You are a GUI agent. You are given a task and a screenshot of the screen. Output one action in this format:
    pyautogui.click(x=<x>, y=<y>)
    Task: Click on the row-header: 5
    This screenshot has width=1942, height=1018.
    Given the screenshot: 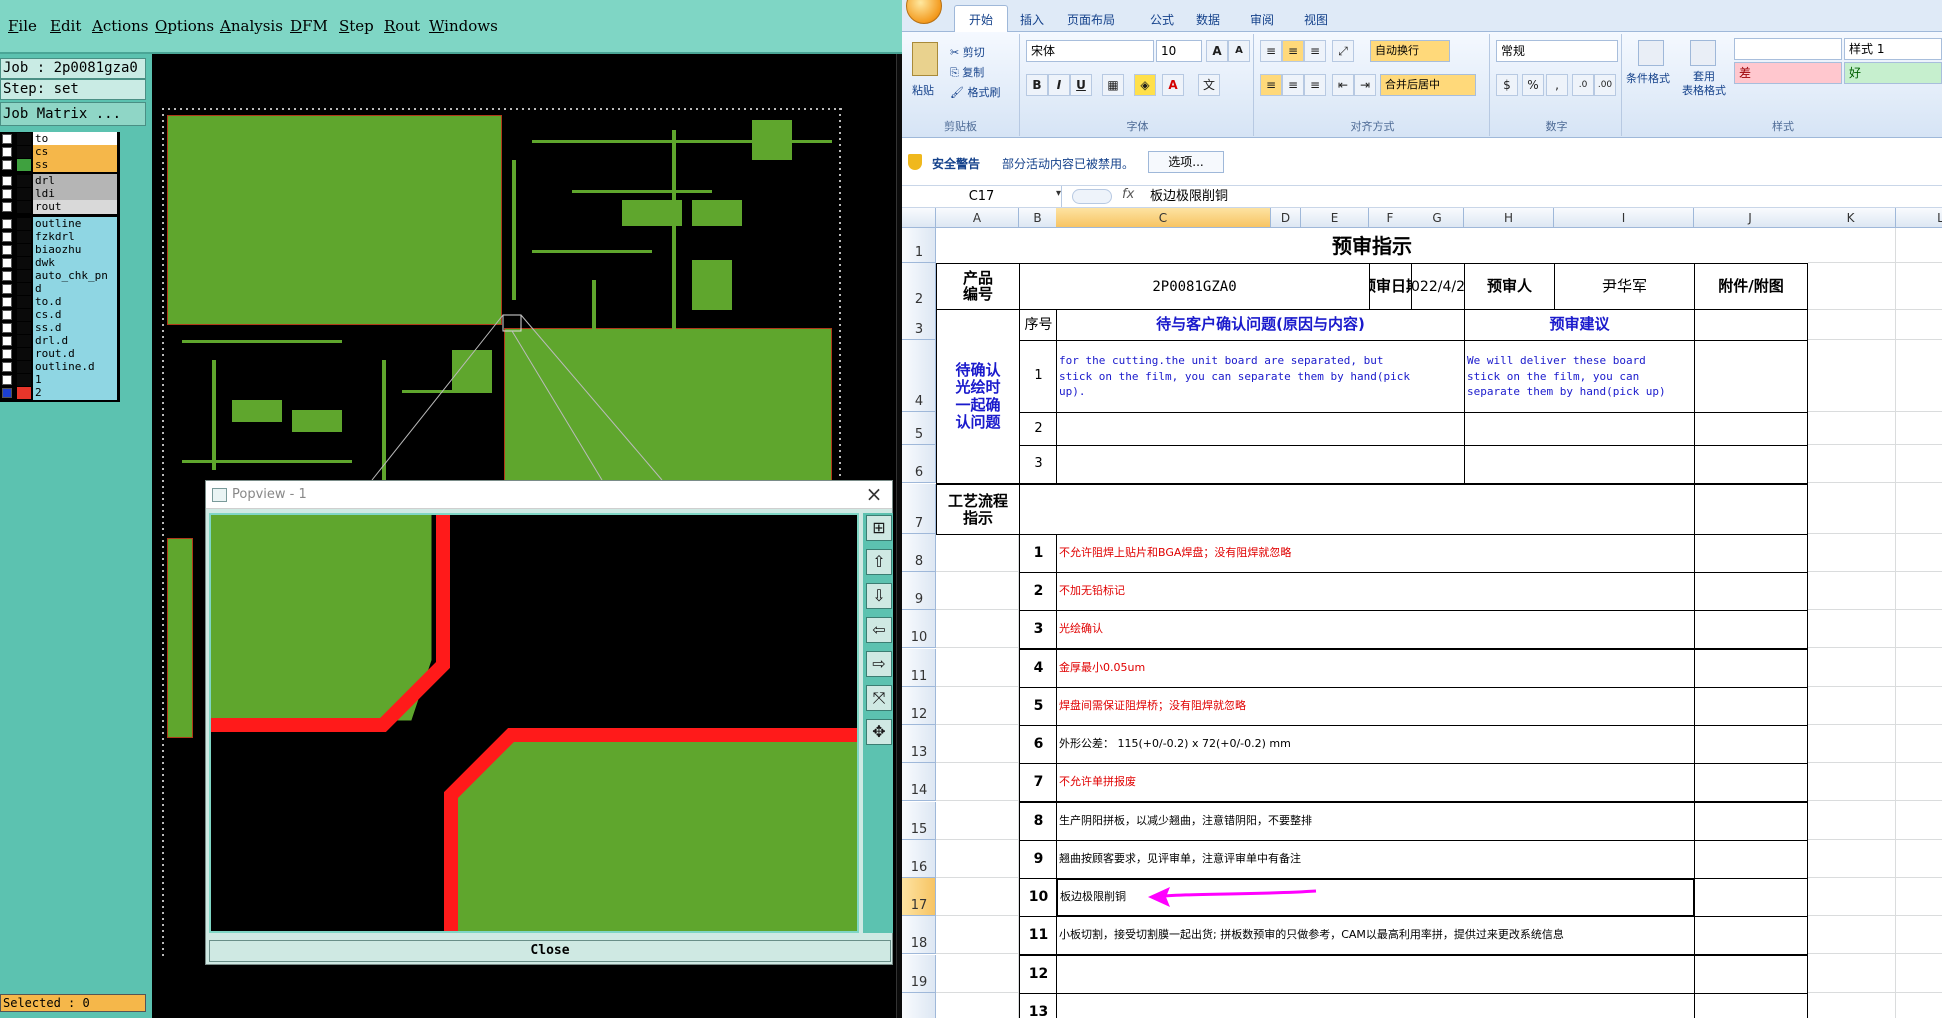 What is the action you would take?
    pyautogui.click(x=919, y=428)
    